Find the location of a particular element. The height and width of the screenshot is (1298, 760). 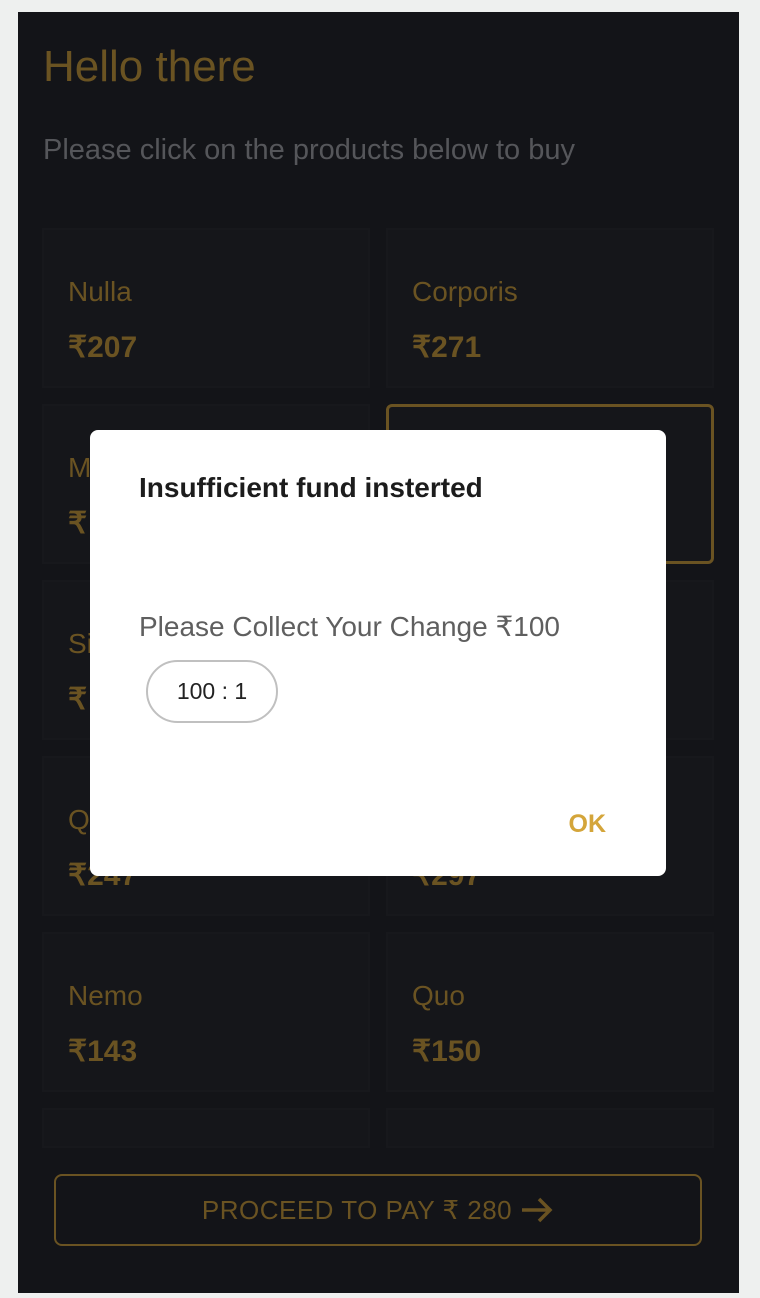

change-chip: 100 : 1 is located at coordinates (212, 691).